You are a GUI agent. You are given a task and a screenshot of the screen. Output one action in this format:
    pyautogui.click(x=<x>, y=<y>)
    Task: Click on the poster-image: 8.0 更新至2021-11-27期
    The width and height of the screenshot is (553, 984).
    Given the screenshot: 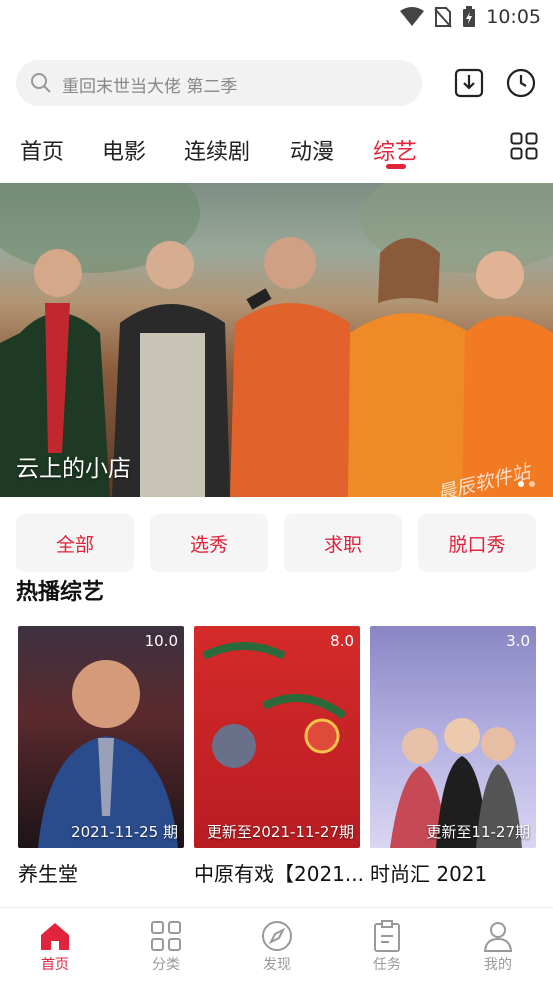 What is the action you would take?
    pyautogui.click(x=277, y=737)
    